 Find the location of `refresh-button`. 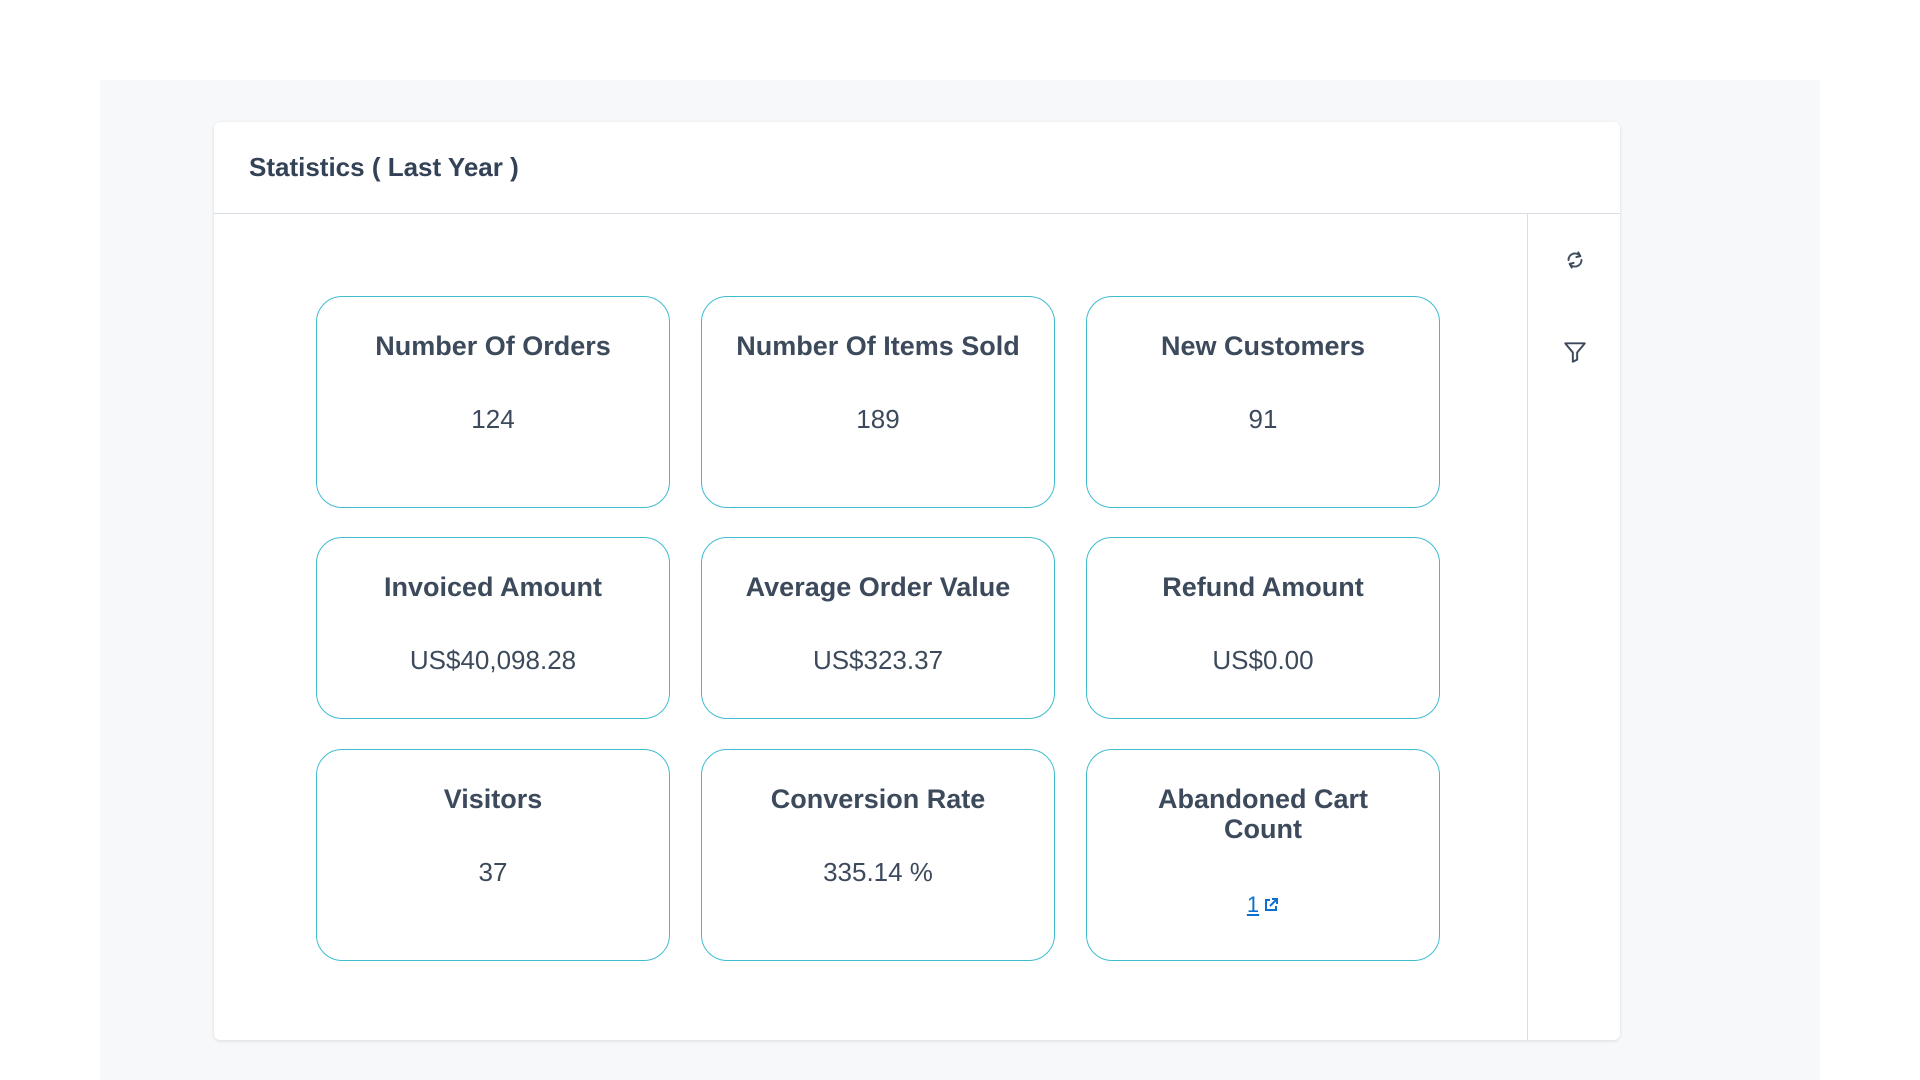

refresh-button is located at coordinates (1574, 260).